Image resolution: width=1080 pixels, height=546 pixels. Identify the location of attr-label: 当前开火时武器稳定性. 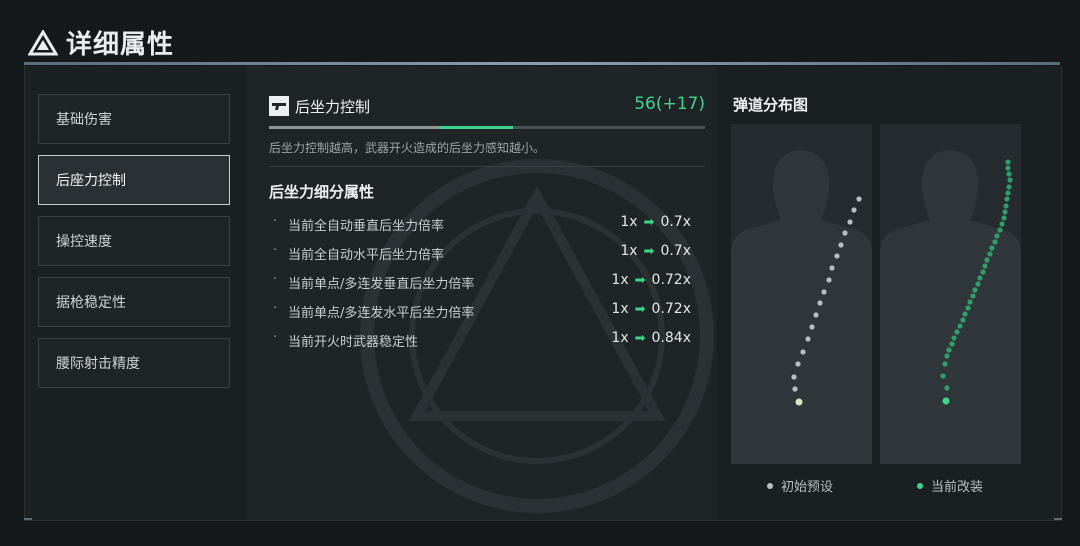
(353, 342).